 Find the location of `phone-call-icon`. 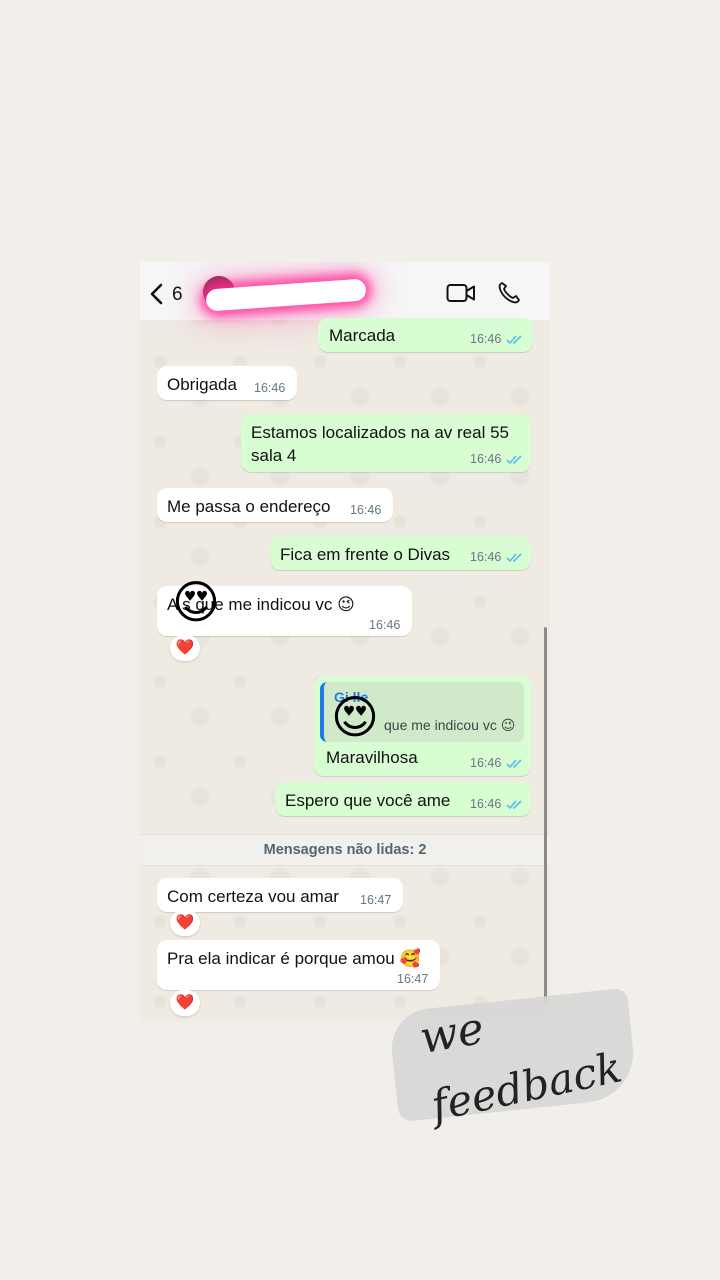

phone-call-icon is located at coordinates (509, 293).